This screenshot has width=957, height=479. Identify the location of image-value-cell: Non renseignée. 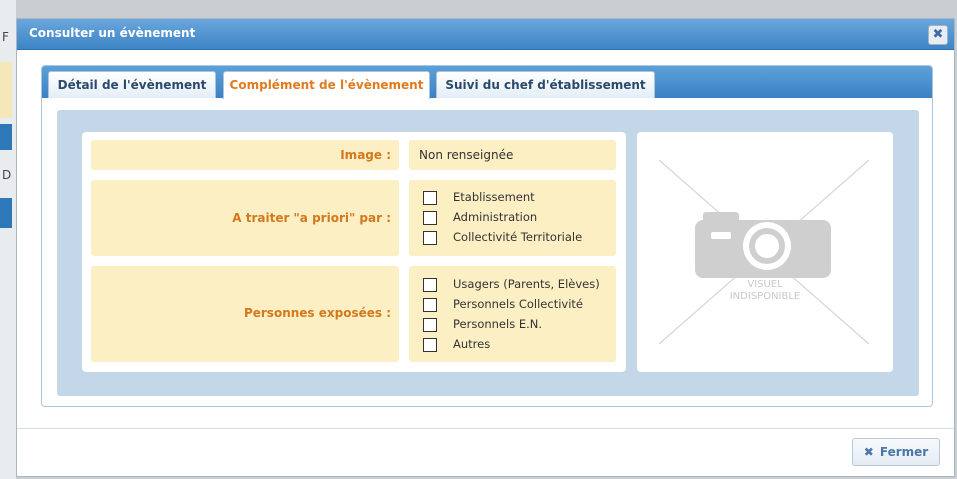
(512, 155).